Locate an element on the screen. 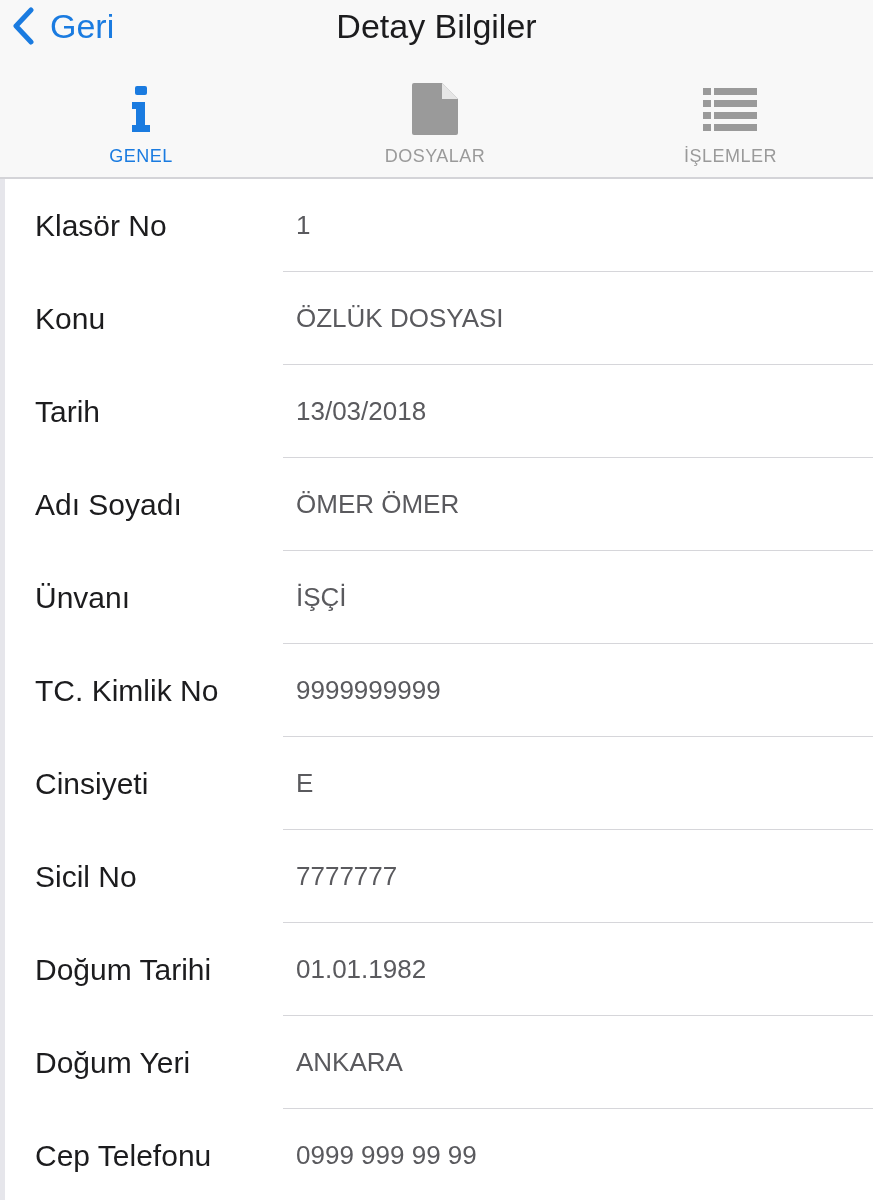 This screenshot has width=873, height=1200. tab: GENEL is located at coordinates (141, 124).